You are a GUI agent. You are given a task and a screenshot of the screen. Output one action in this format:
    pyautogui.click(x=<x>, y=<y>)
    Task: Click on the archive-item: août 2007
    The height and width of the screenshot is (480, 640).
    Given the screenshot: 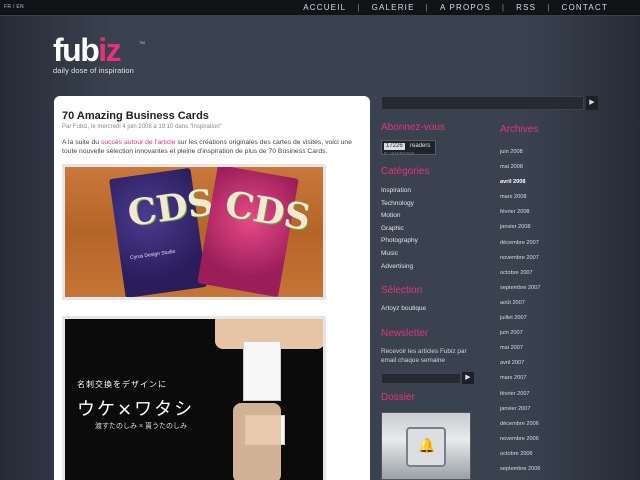 What is the action you would take?
    pyautogui.click(x=520, y=303)
    